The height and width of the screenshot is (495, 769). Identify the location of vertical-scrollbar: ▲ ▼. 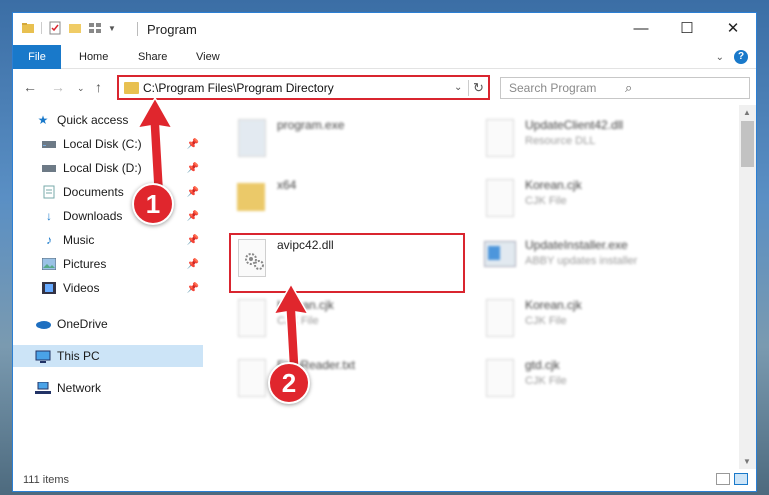
(747, 287).